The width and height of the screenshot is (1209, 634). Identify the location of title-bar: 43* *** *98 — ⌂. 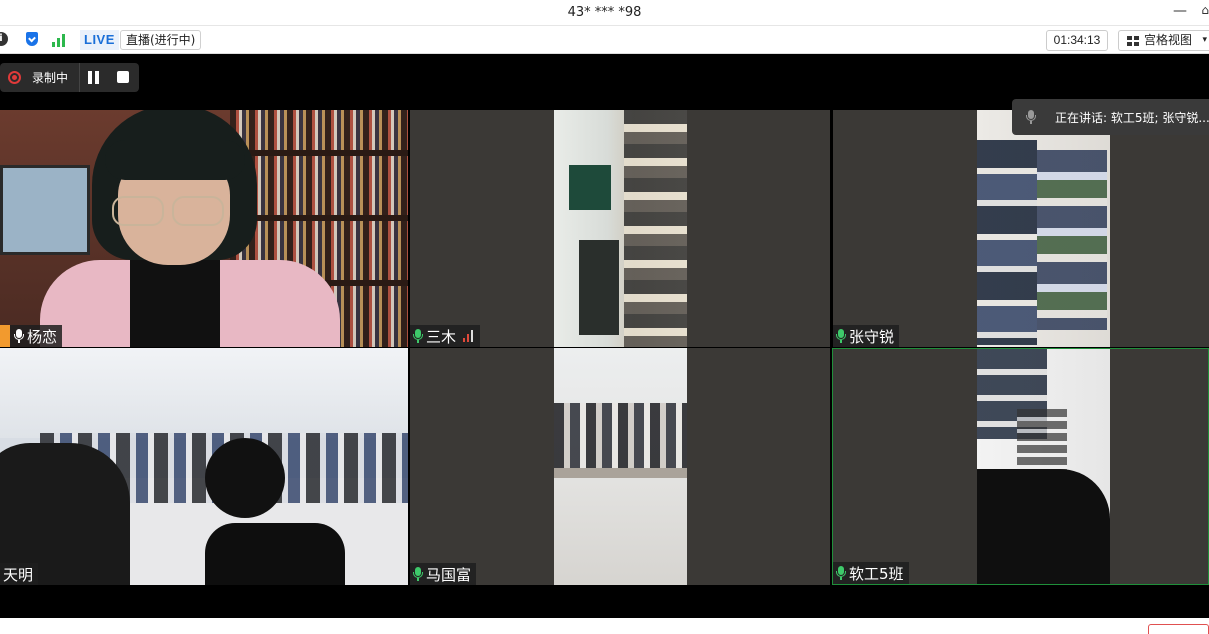
(604, 13).